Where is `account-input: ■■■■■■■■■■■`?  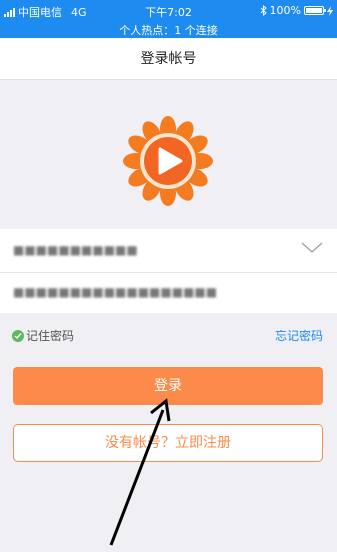 account-input: ■■■■■■■■■■■ is located at coordinates (75, 250).